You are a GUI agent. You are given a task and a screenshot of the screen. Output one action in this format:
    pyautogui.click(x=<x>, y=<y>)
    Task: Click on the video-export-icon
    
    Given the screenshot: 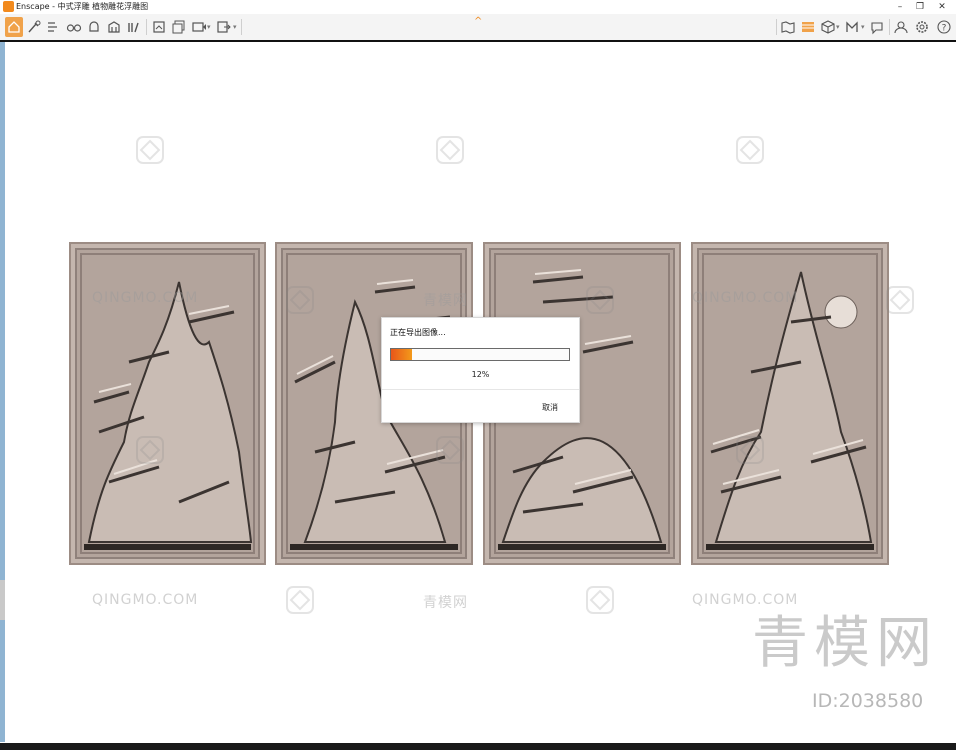 What is the action you would take?
    pyautogui.click(x=199, y=27)
    